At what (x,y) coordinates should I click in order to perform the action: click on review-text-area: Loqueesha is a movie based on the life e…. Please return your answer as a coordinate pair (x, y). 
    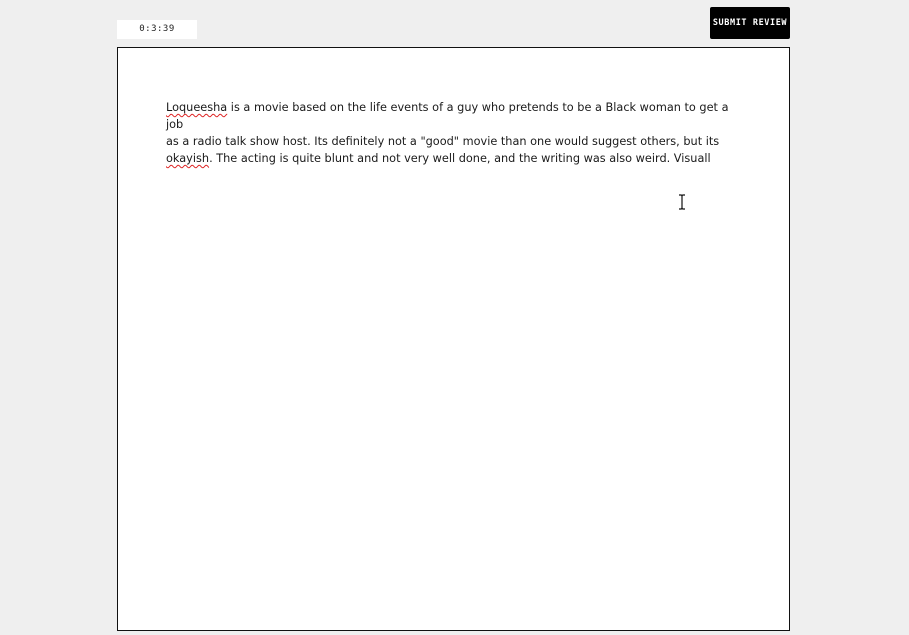
    Looking at the image, I should click on (453, 133).